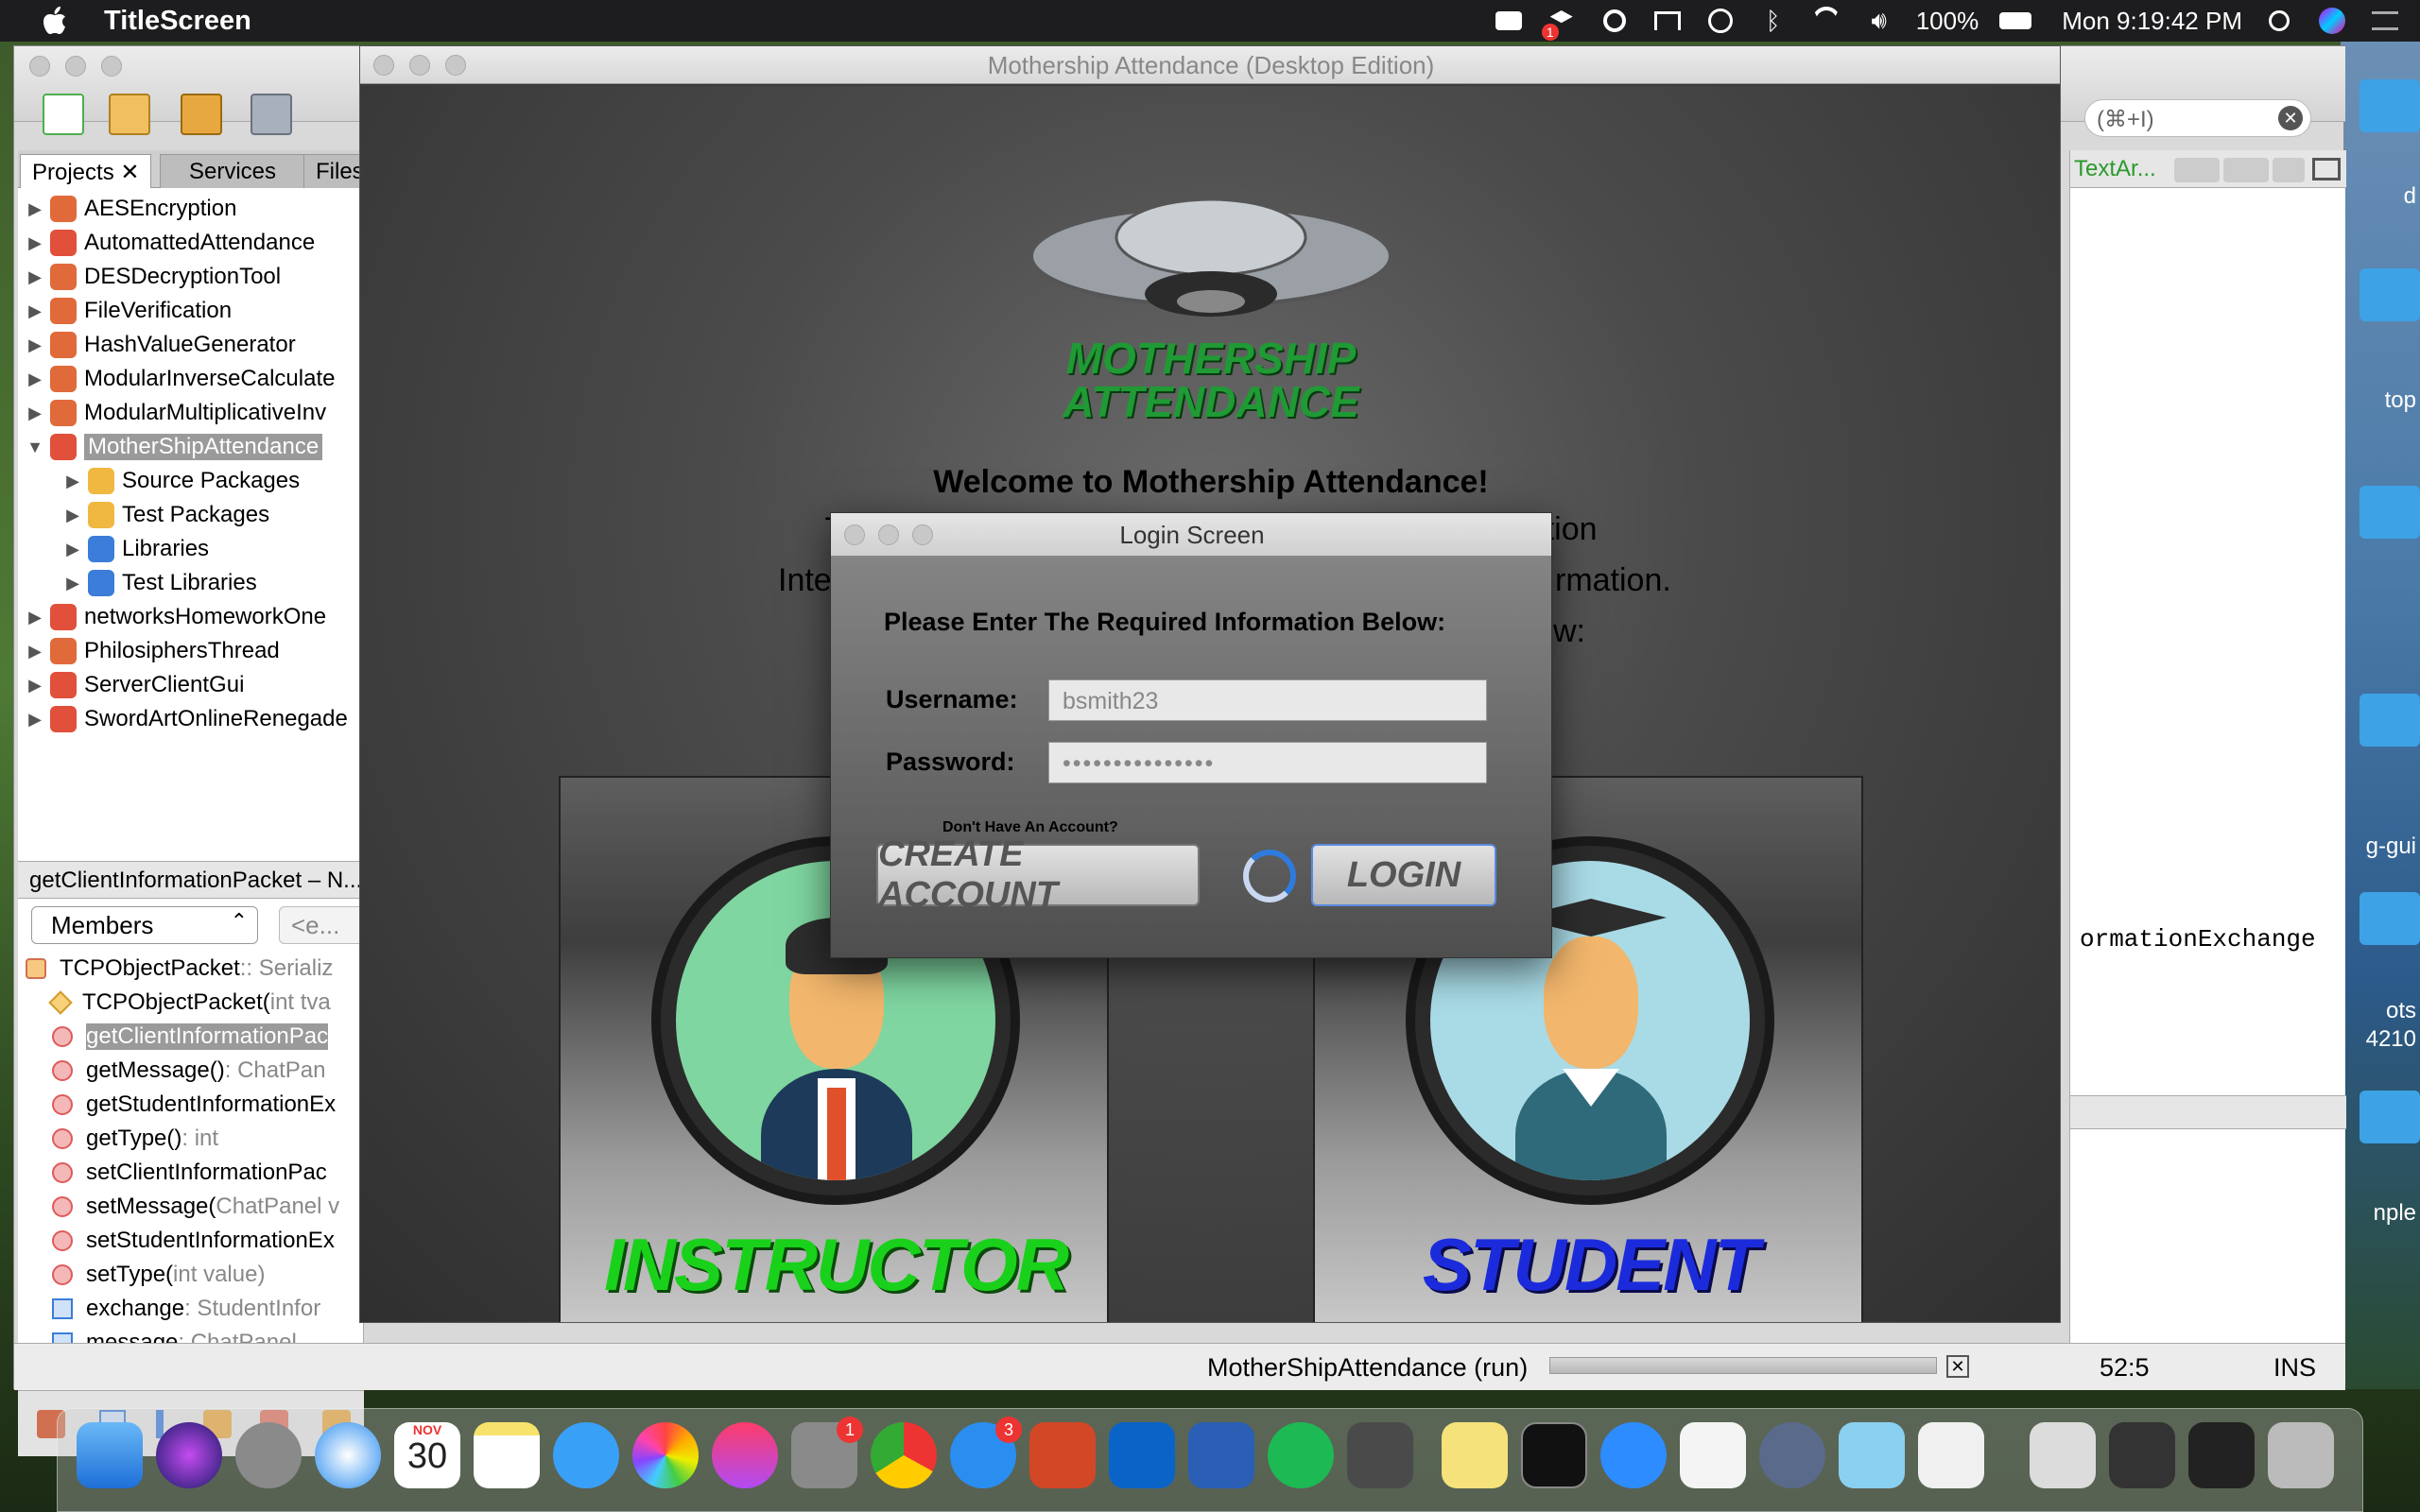 The width and height of the screenshot is (2420, 1512). Describe the element at coordinates (507, 1455) in the screenshot. I see `notes-icon` at that location.